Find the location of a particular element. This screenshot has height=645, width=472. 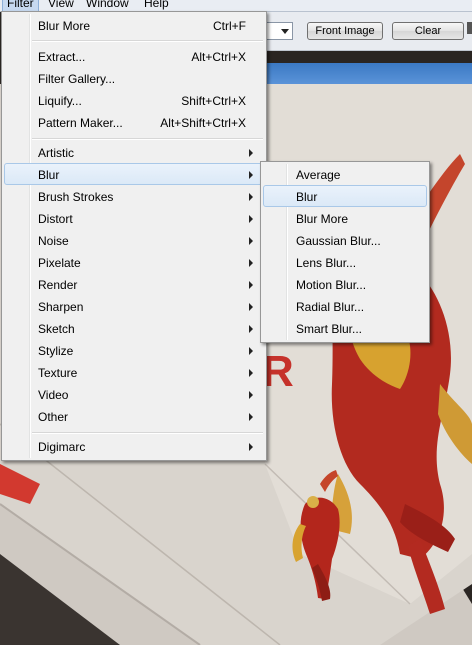

menu-item-label: Average is located at coordinates (318, 175).